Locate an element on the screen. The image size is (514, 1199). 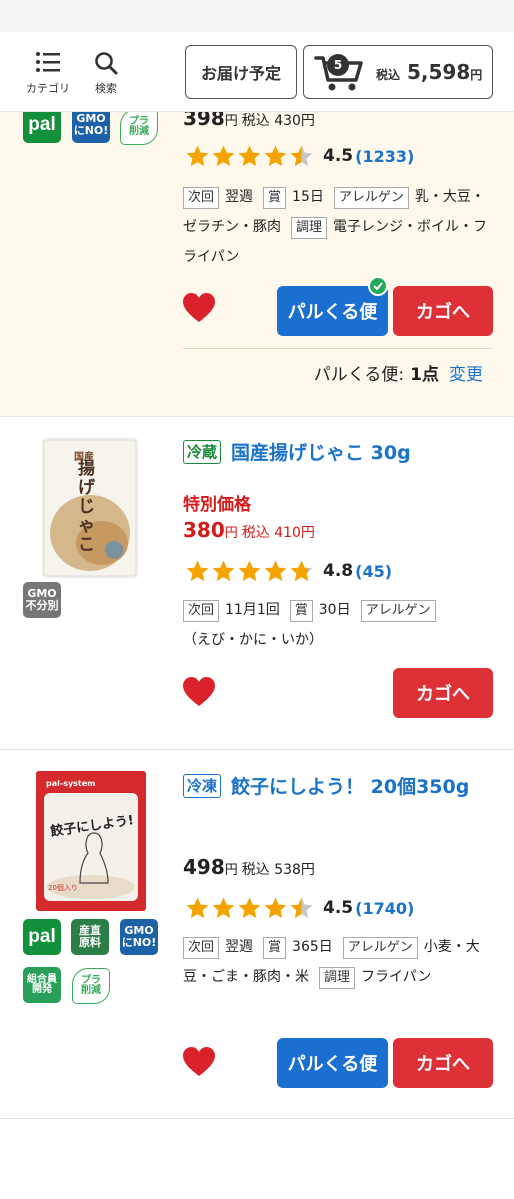
pal-status-label: パルくる便: is located at coordinates (359, 375).